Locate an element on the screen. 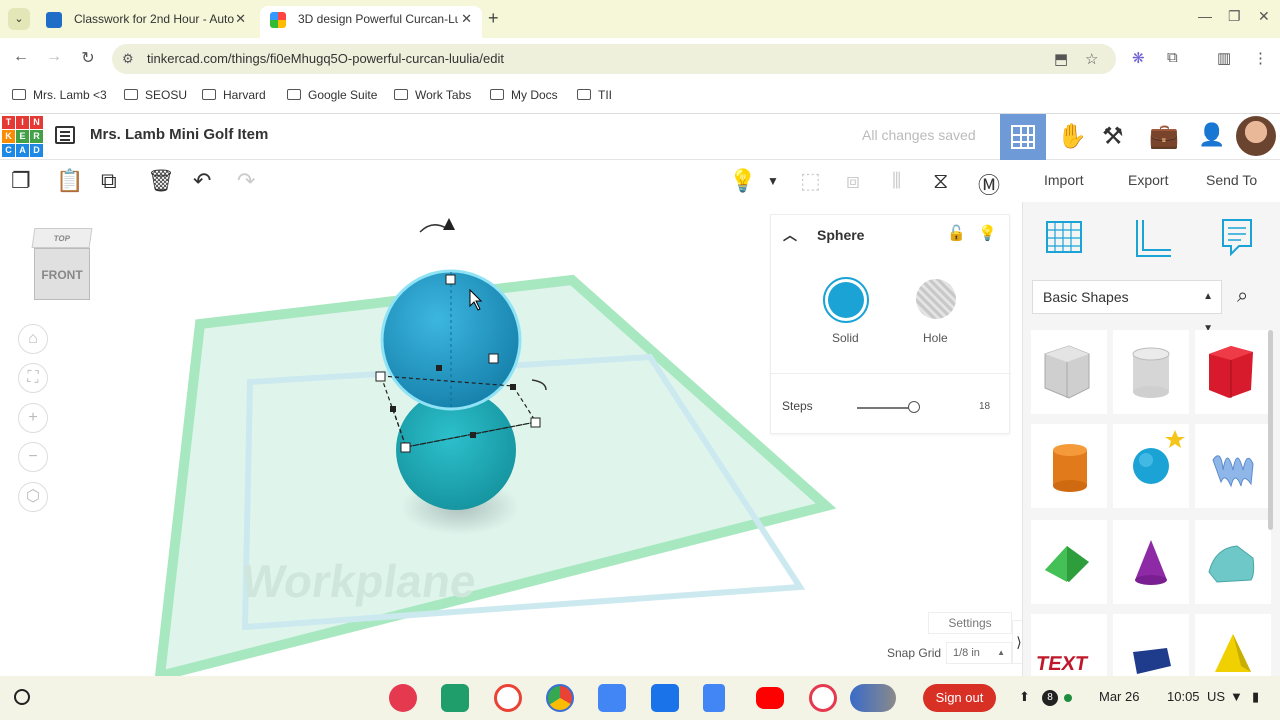 The image size is (1280, 720). shape-pyramid is located at coordinates (1233, 645).